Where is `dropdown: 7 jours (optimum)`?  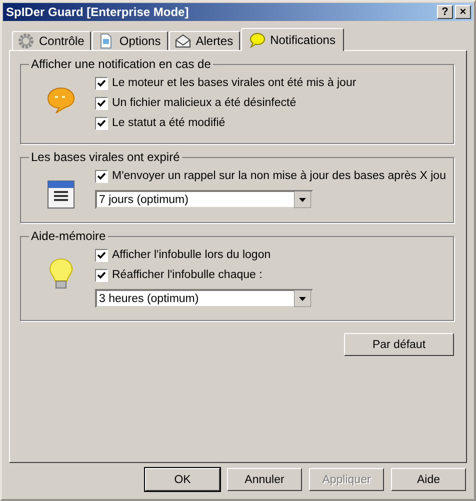
dropdown: 7 jours (optimum) is located at coordinates (204, 199).